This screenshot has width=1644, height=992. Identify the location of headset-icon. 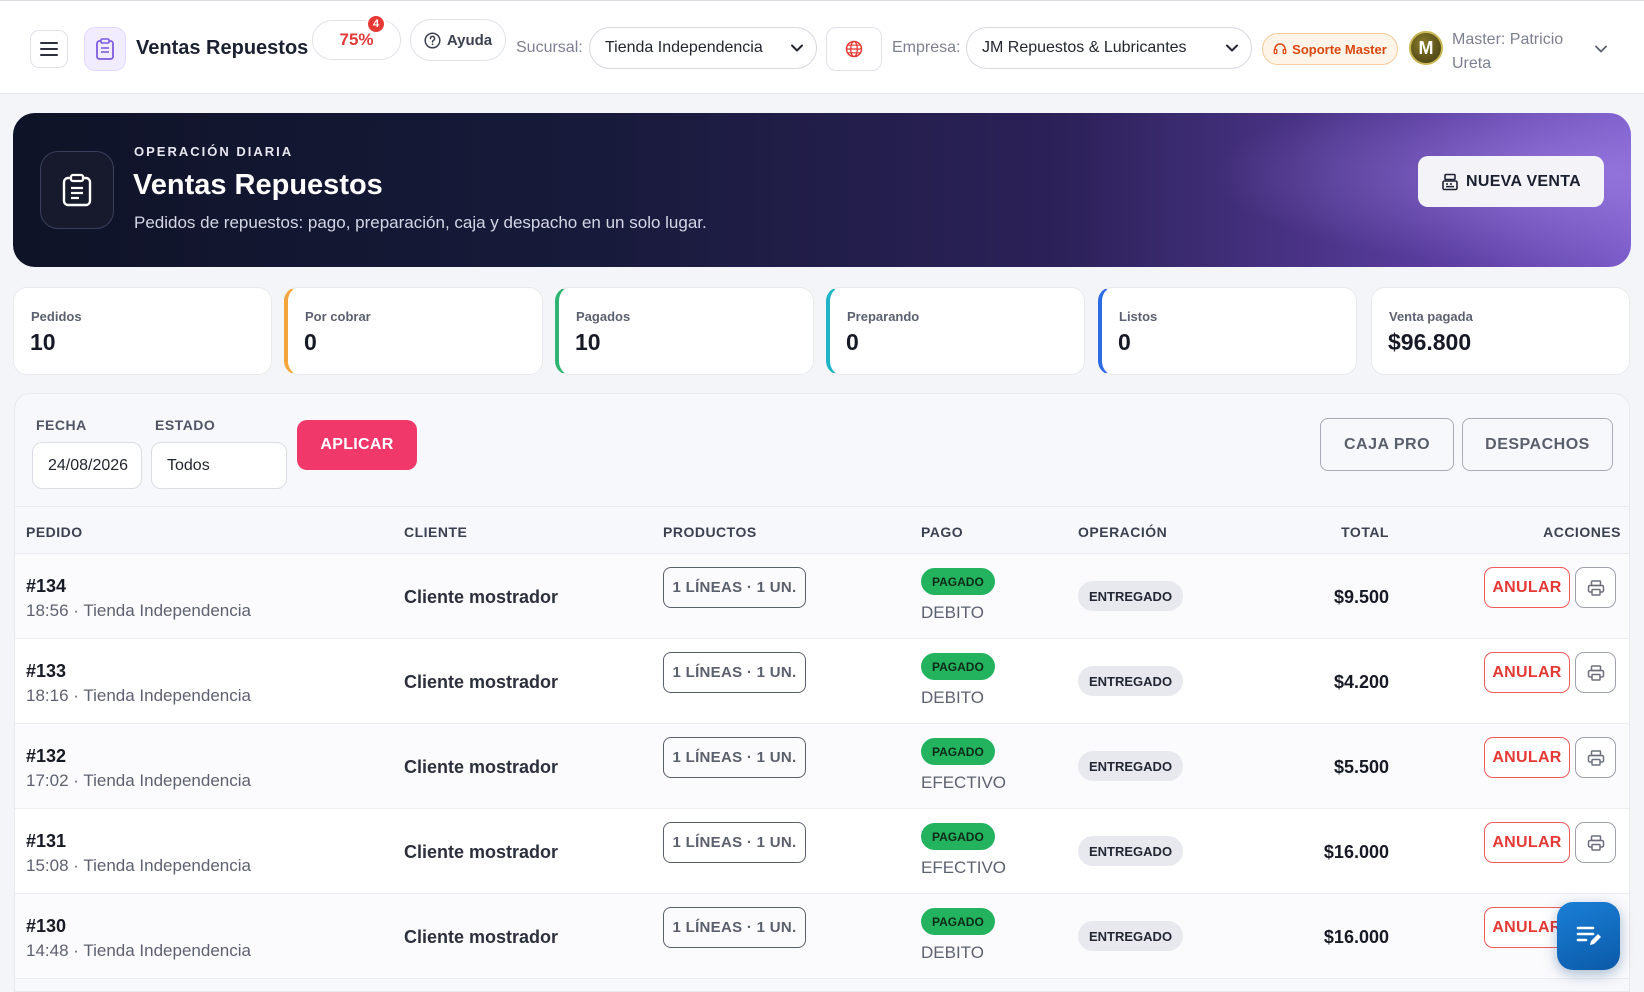
(1280, 49).